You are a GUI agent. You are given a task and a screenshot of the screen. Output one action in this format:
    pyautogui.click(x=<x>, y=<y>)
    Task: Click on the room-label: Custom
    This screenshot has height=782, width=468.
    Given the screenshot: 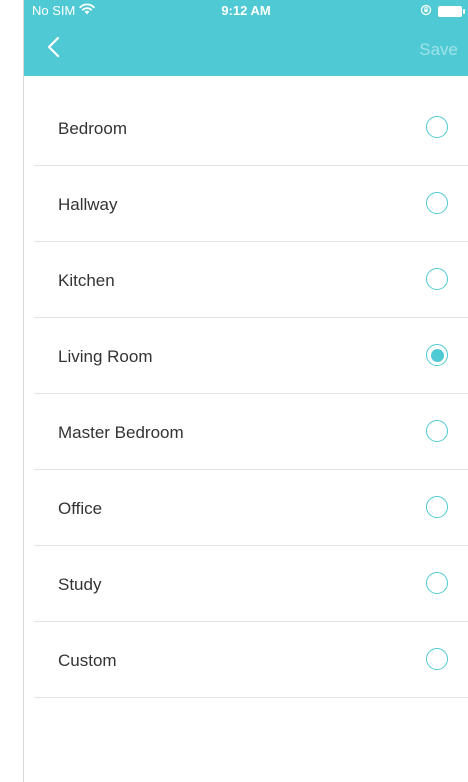 What is the action you would take?
    pyautogui.click(x=87, y=660)
    